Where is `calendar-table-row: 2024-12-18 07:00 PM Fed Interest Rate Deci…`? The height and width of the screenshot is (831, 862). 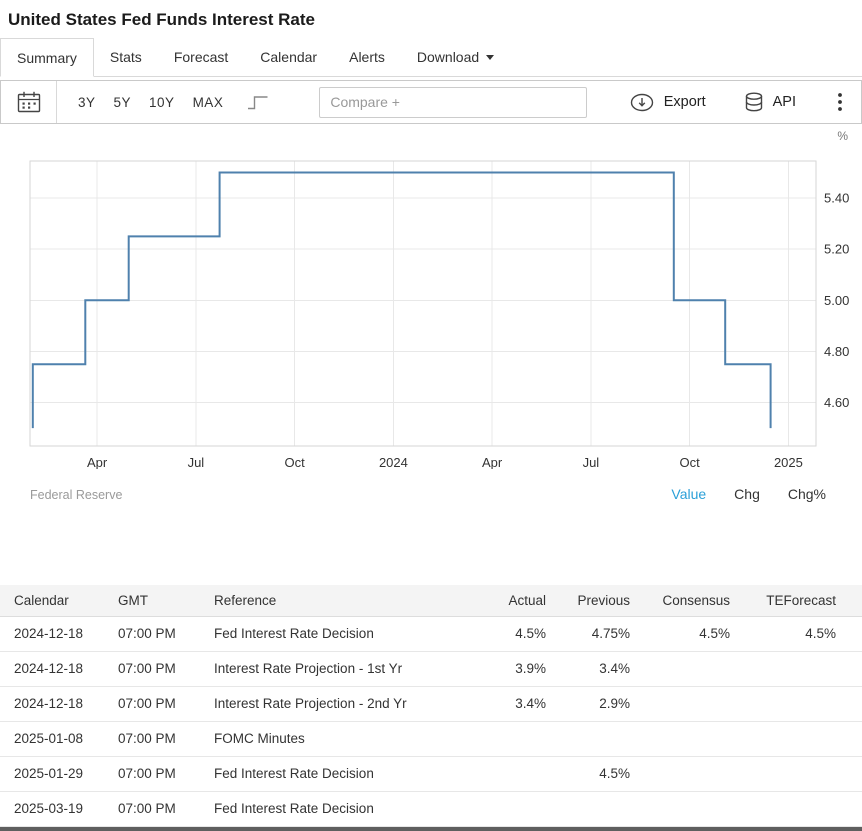 calendar-table-row: 2024-12-18 07:00 PM Fed Interest Rate Deci… is located at coordinates (431, 634).